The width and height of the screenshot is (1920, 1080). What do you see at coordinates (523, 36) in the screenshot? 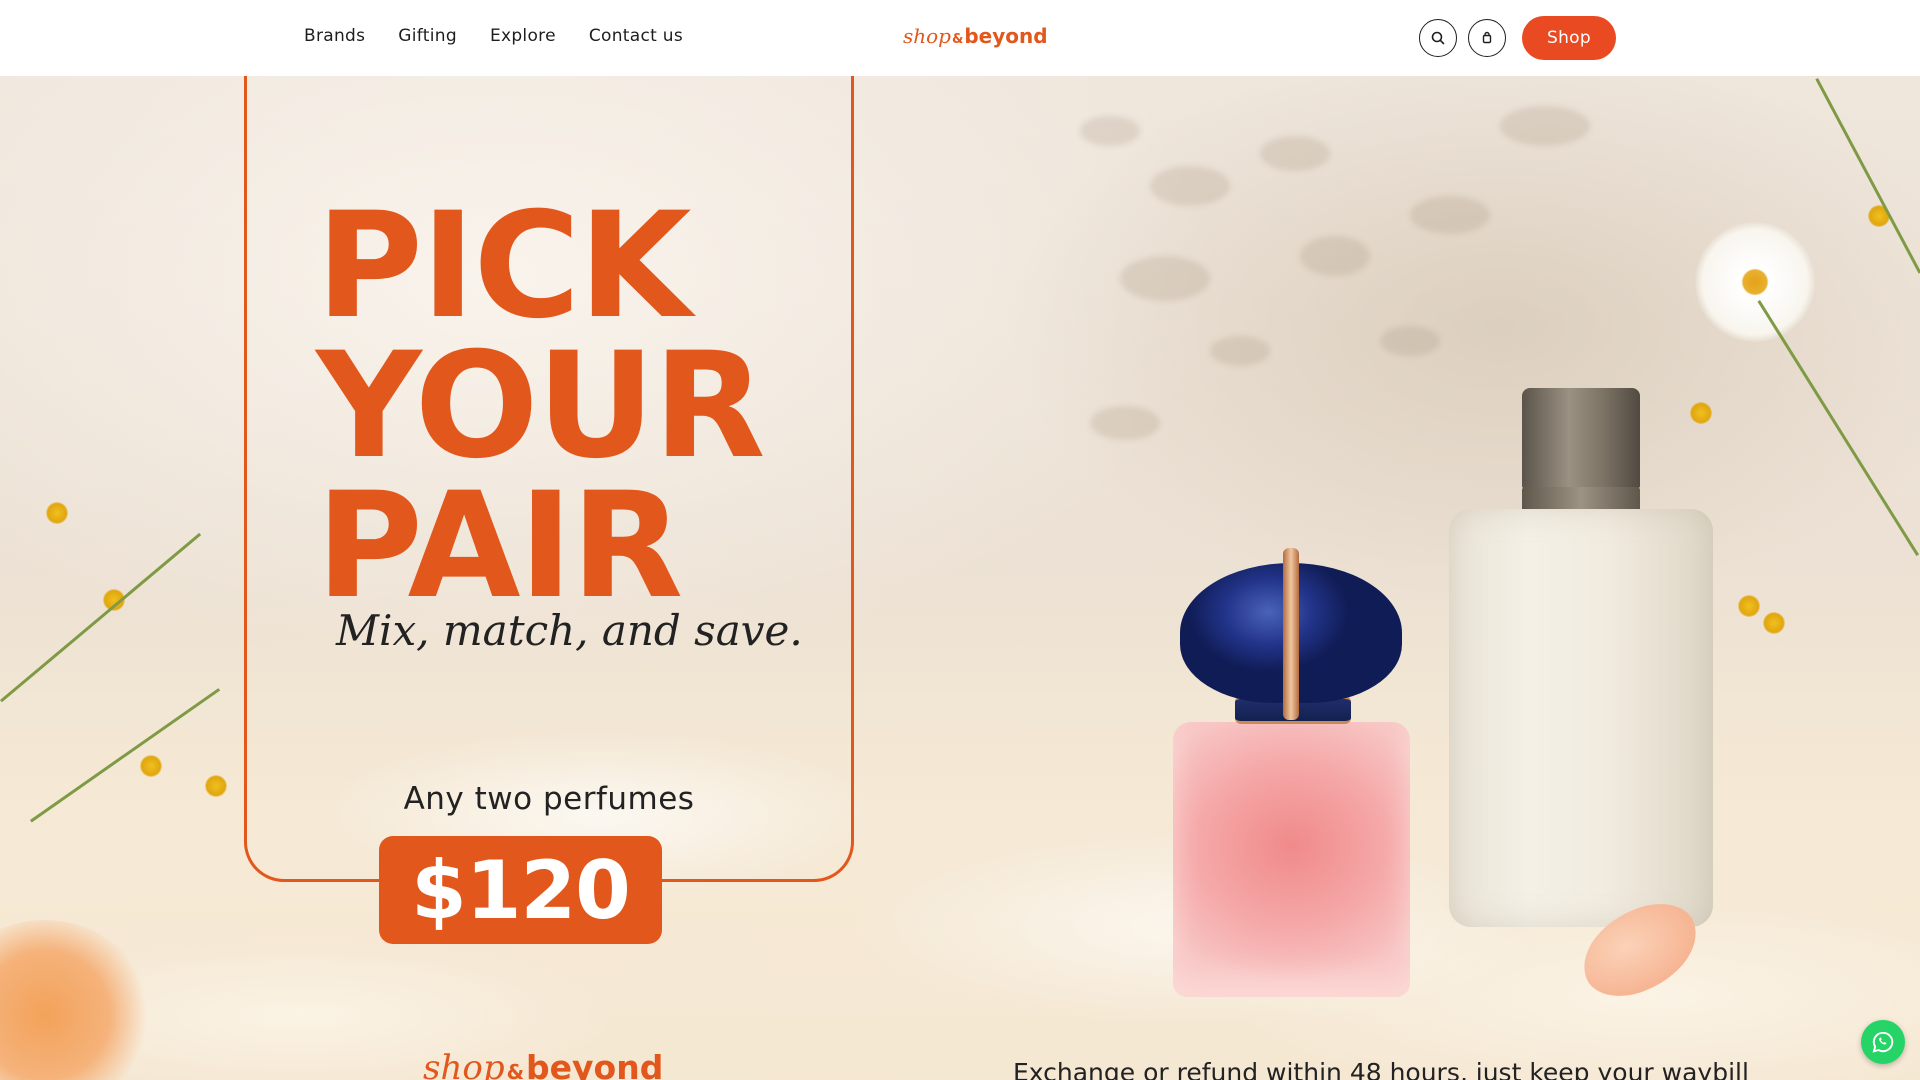
I see `nav-explore: Explore` at bounding box center [523, 36].